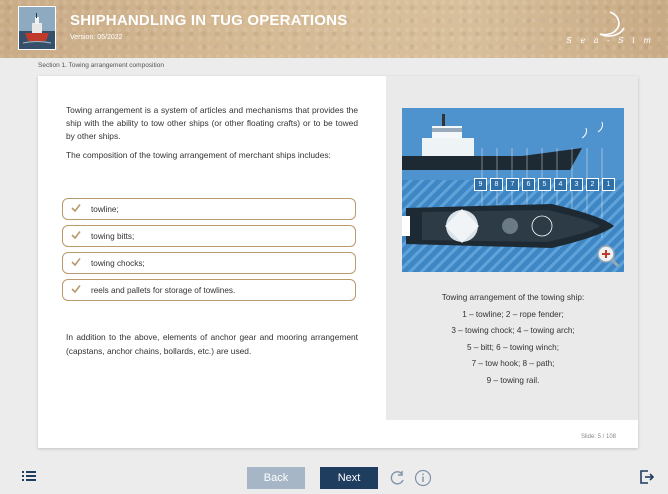  Describe the element at coordinates (209, 209) in the screenshot. I see `list-item: towline;` at that location.